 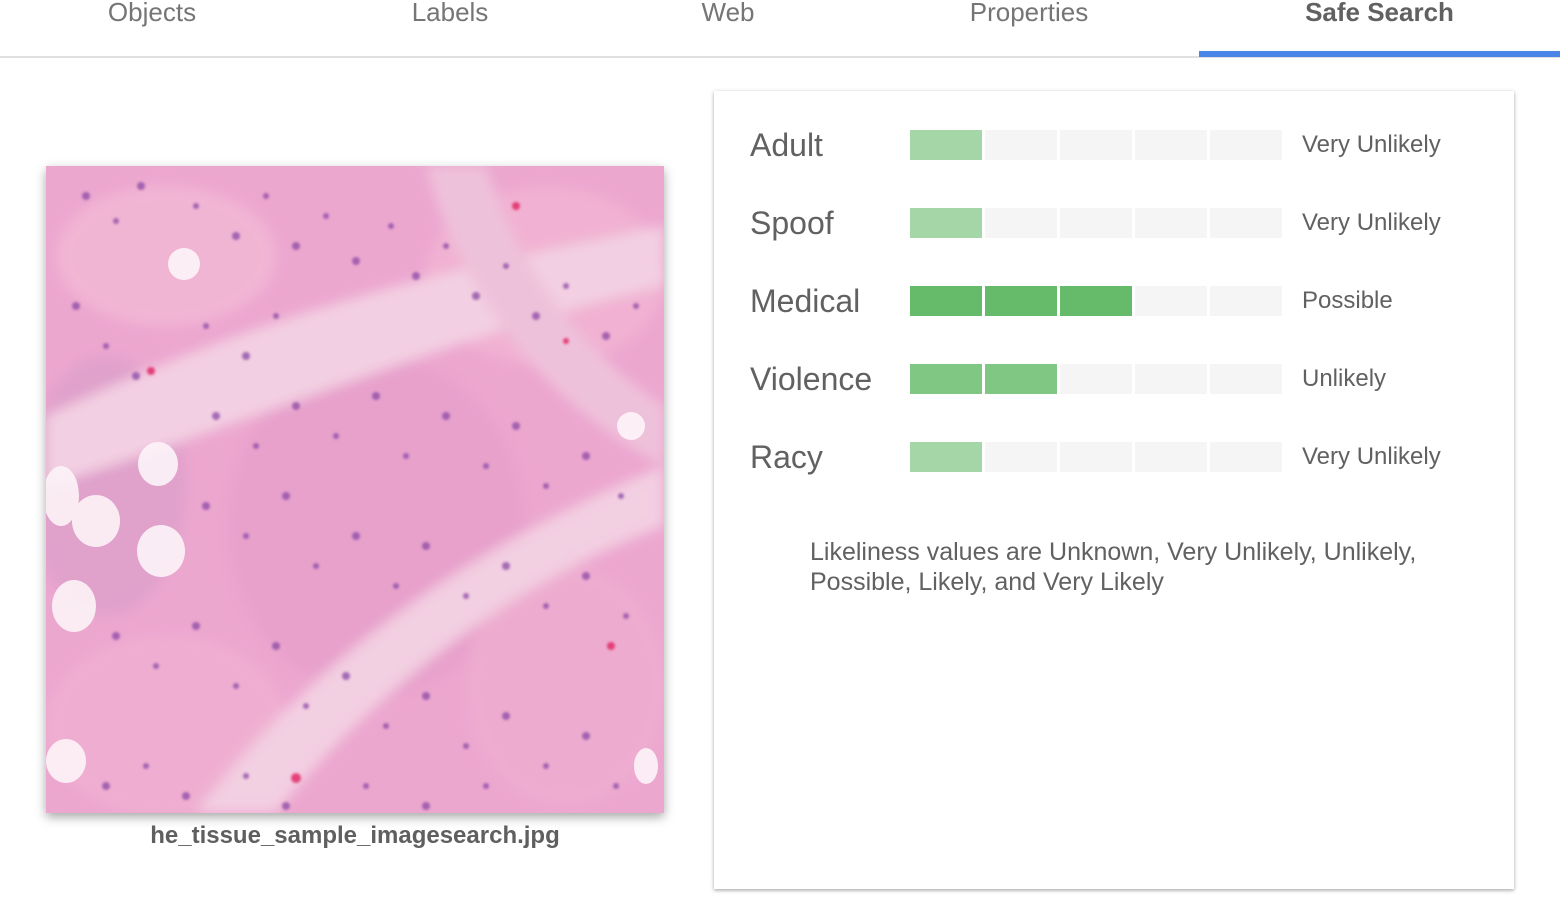 I want to click on tab-properties: Properties, so click(x=1029, y=23).